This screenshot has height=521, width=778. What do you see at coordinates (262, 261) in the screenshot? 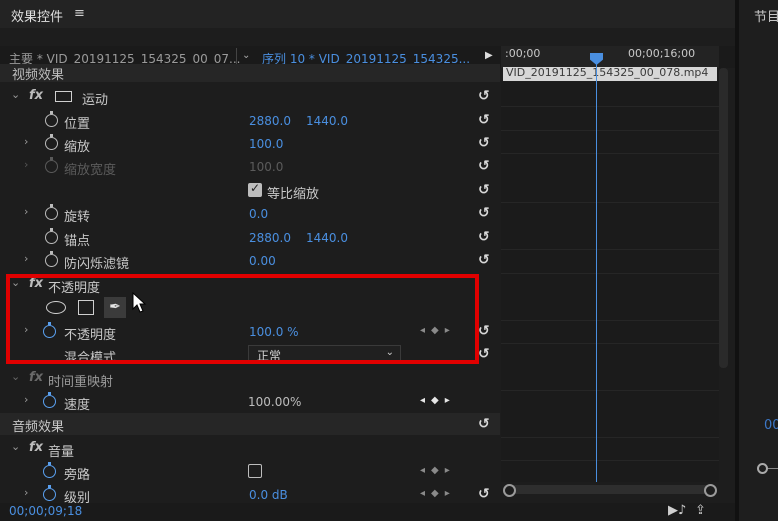
I see `antiflicker-value: 0.00` at bounding box center [262, 261].